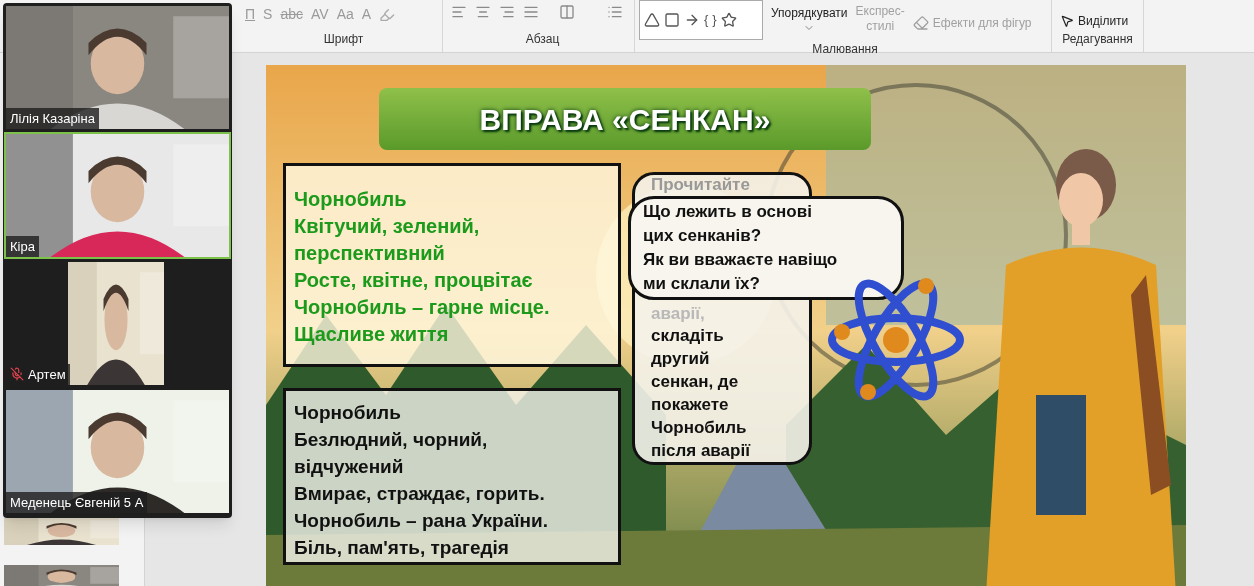 The width and height of the screenshot is (1254, 586). Describe the element at coordinates (349, 467) in the screenshot. I see `poem-line: відчужений` at that location.